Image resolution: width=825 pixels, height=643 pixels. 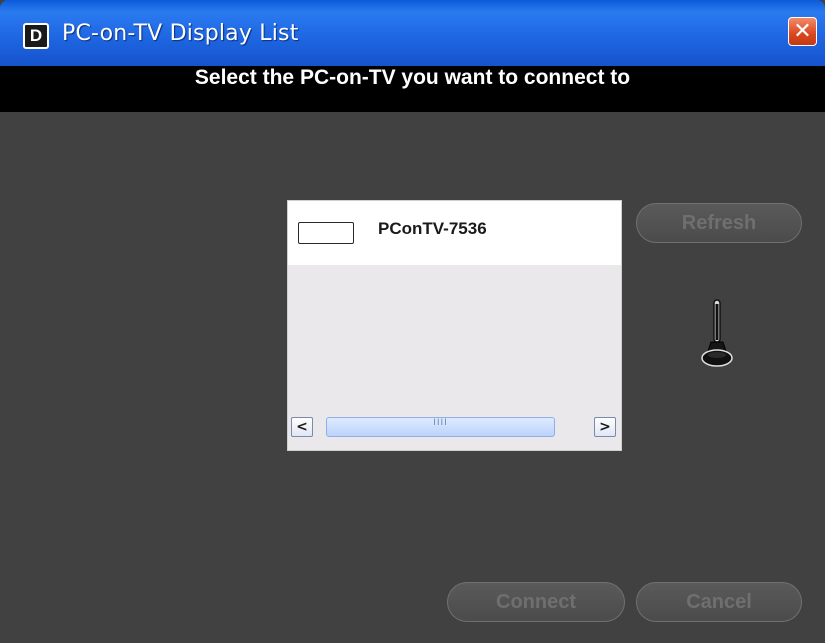 I want to click on scroll-thumb: IIII, so click(x=440, y=427).